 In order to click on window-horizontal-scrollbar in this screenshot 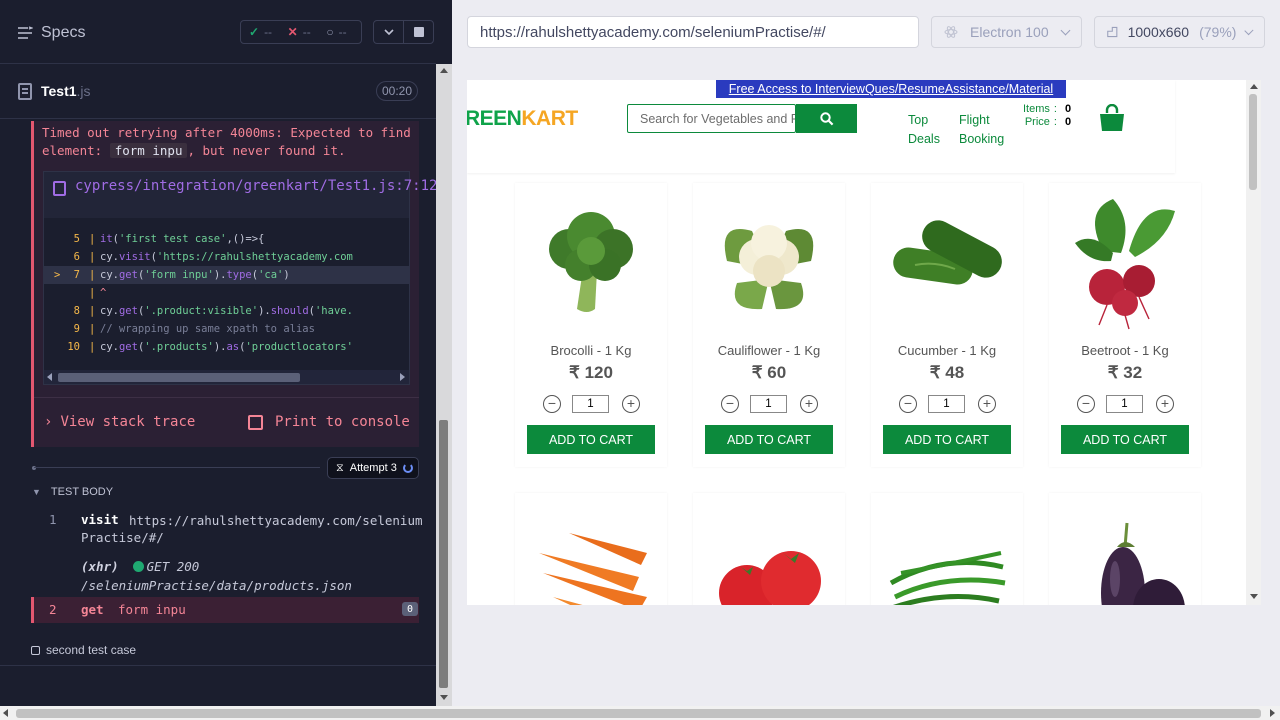, I will do `click(640, 713)`.